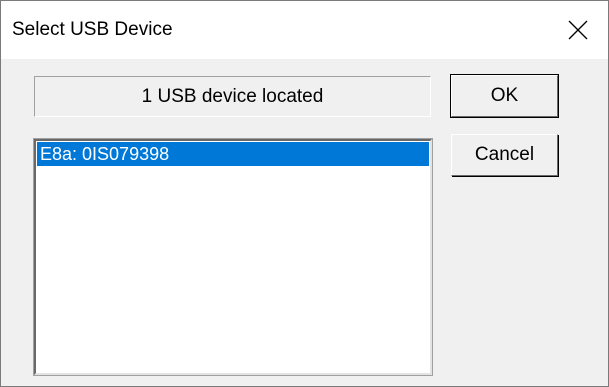 The height and width of the screenshot is (387, 609). Describe the element at coordinates (232, 96) in the screenshot. I see `status-text: 1 USB device located` at that location.